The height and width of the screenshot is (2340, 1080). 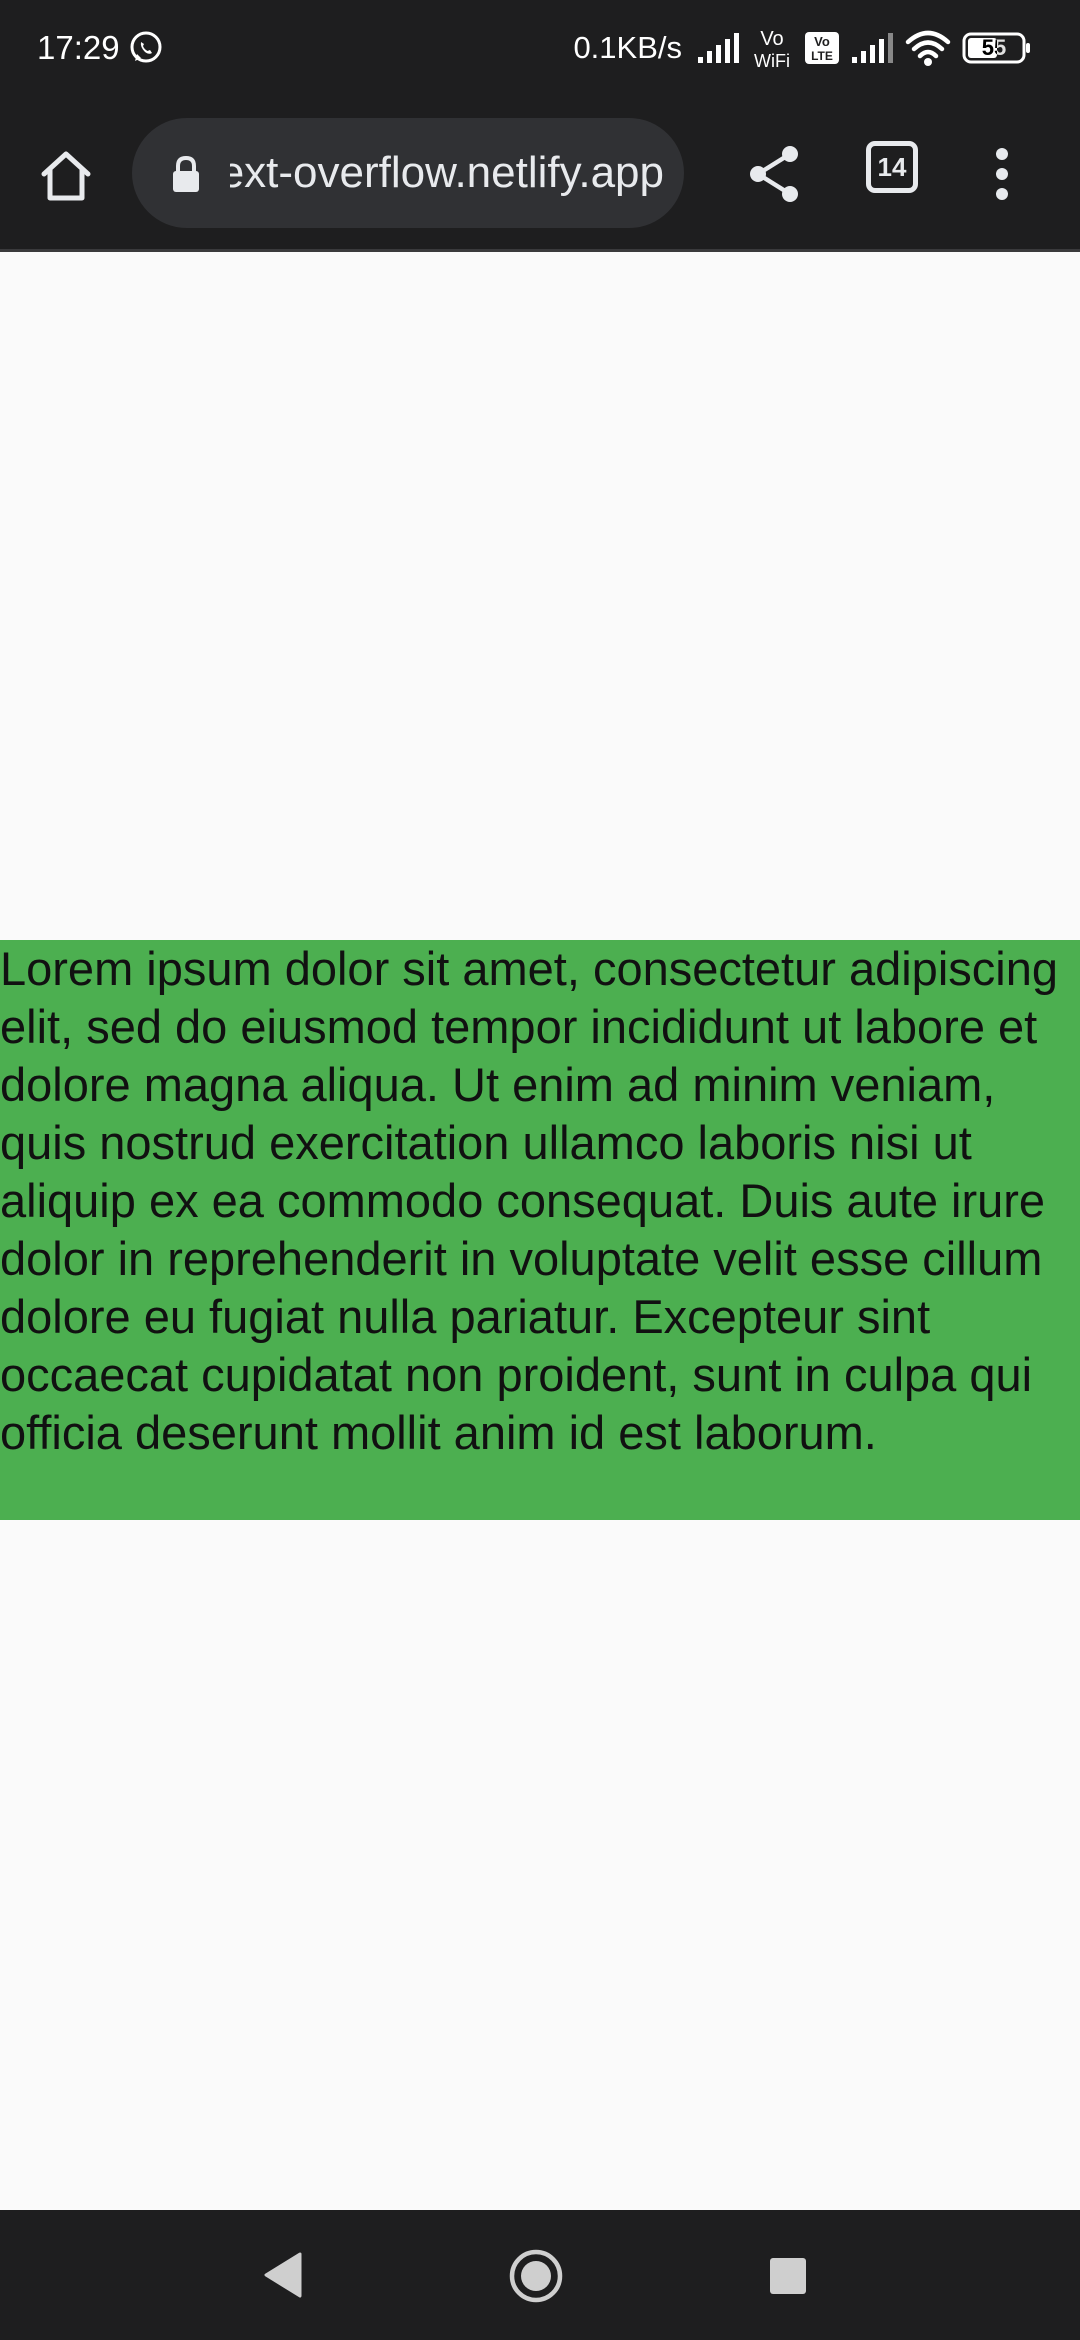 What do you see at coordinates (1002, 174) in the screenshot?
I see `more-vert-icon` at bounding box center [1002, 174].